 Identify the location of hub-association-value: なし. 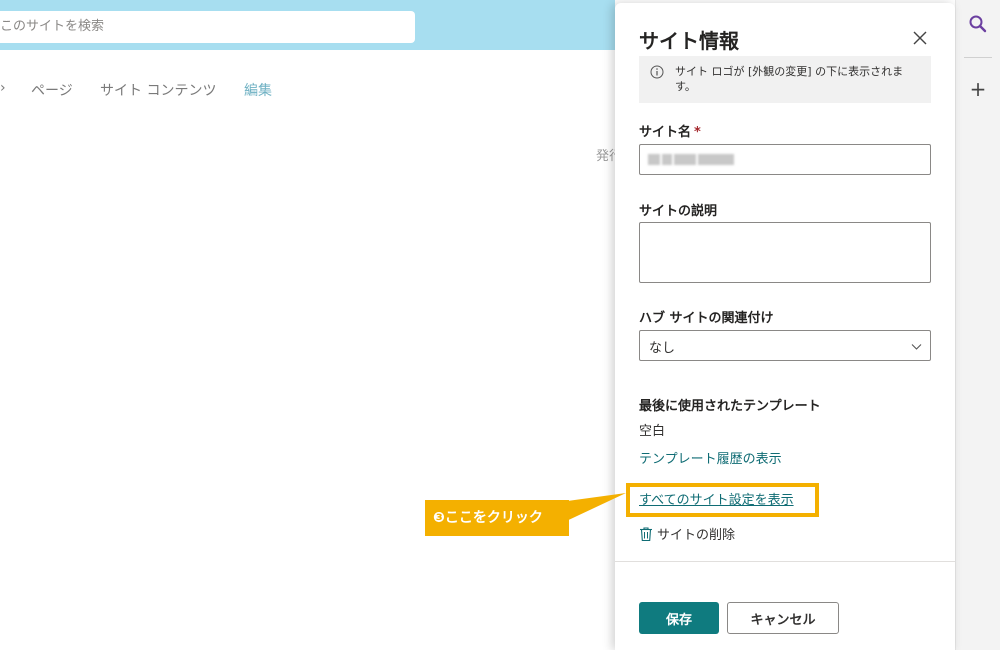
(662, 348).